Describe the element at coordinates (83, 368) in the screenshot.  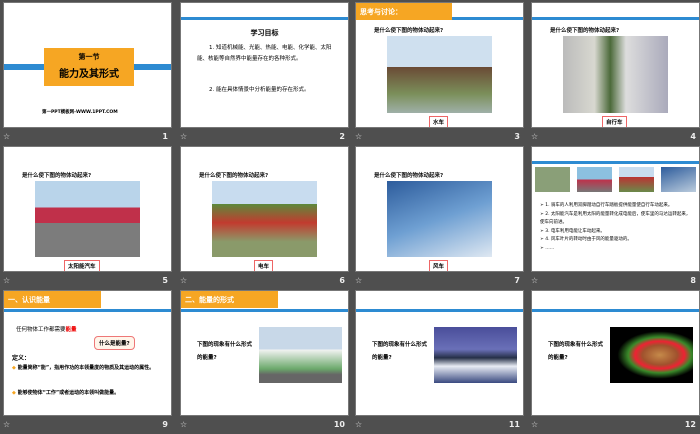
I see `definition-1: ◆ 能量简称“能”，指用作功的本领量度的物质及其运动的属性。` at that location.